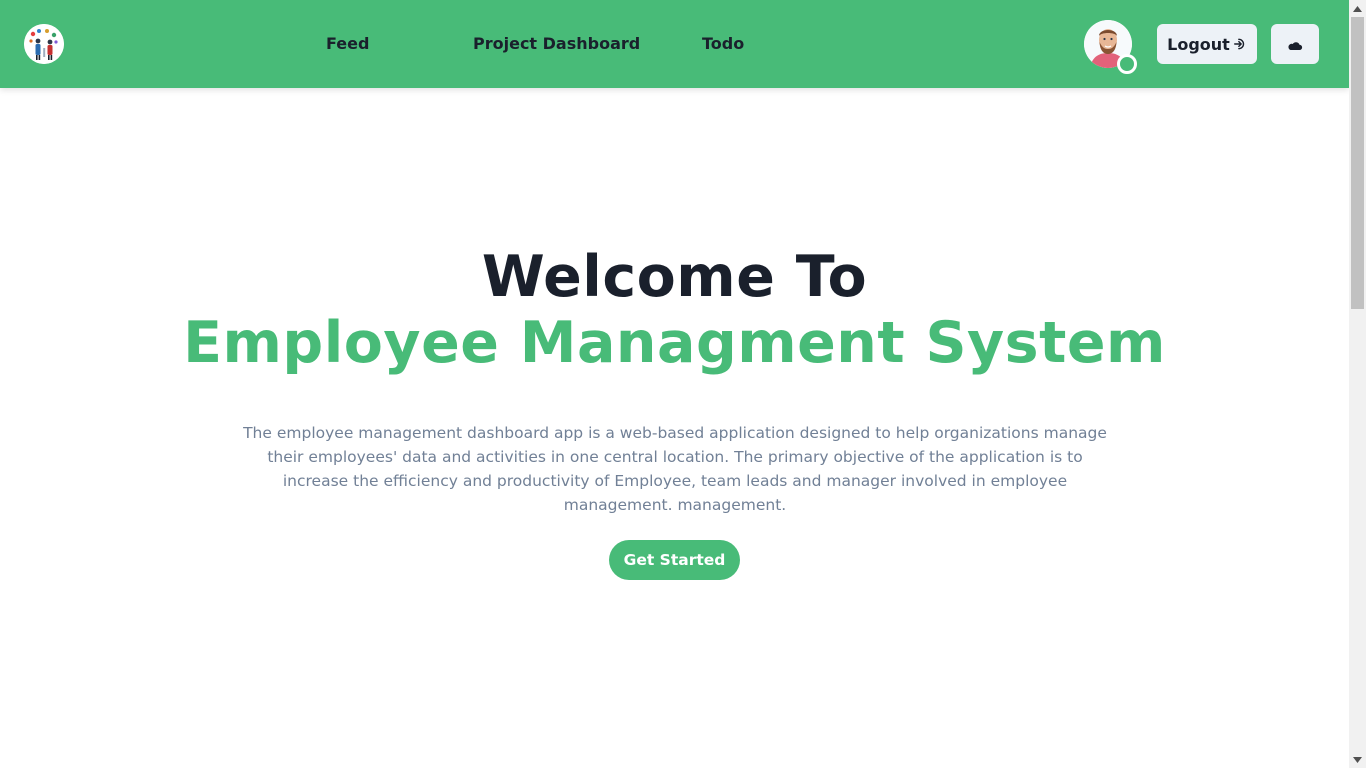 This screenshot has height=768, width=1366. What do you see at coordinates (674, 277) in the screenshot?
I see `hero-title-welcome: Welcome To` at bounding box center [674, 277].